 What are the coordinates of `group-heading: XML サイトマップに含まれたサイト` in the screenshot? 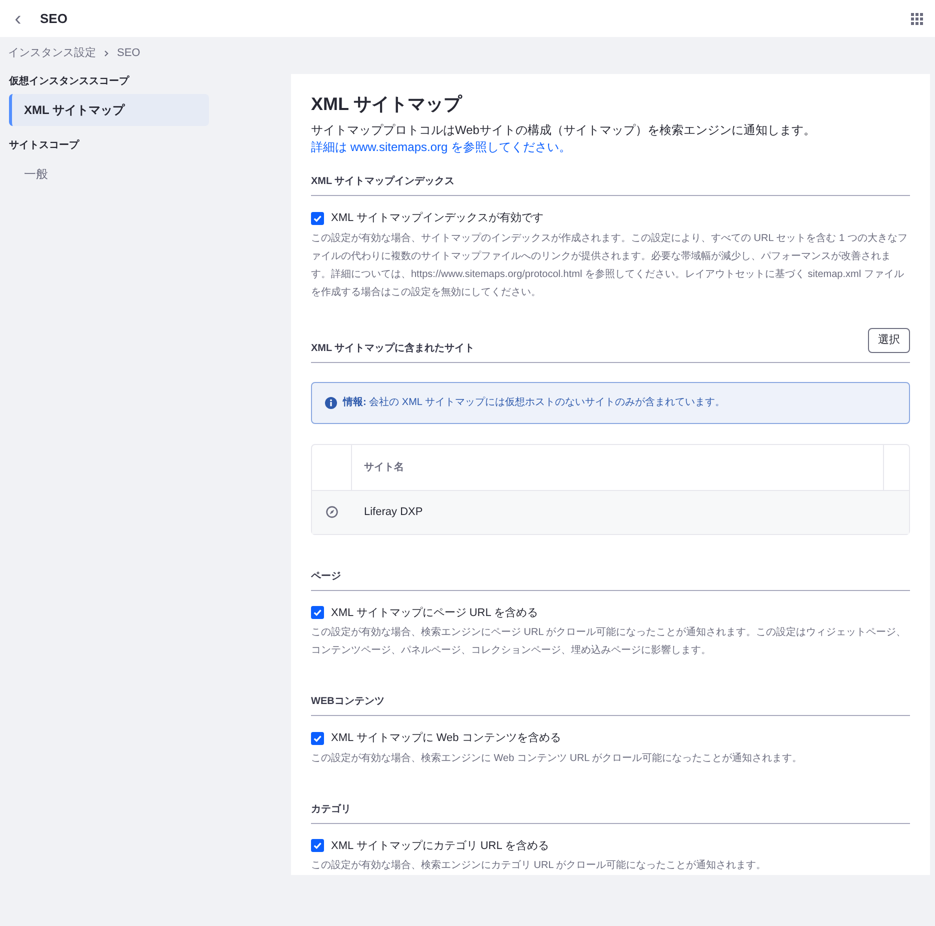 It's located at (393, 348).